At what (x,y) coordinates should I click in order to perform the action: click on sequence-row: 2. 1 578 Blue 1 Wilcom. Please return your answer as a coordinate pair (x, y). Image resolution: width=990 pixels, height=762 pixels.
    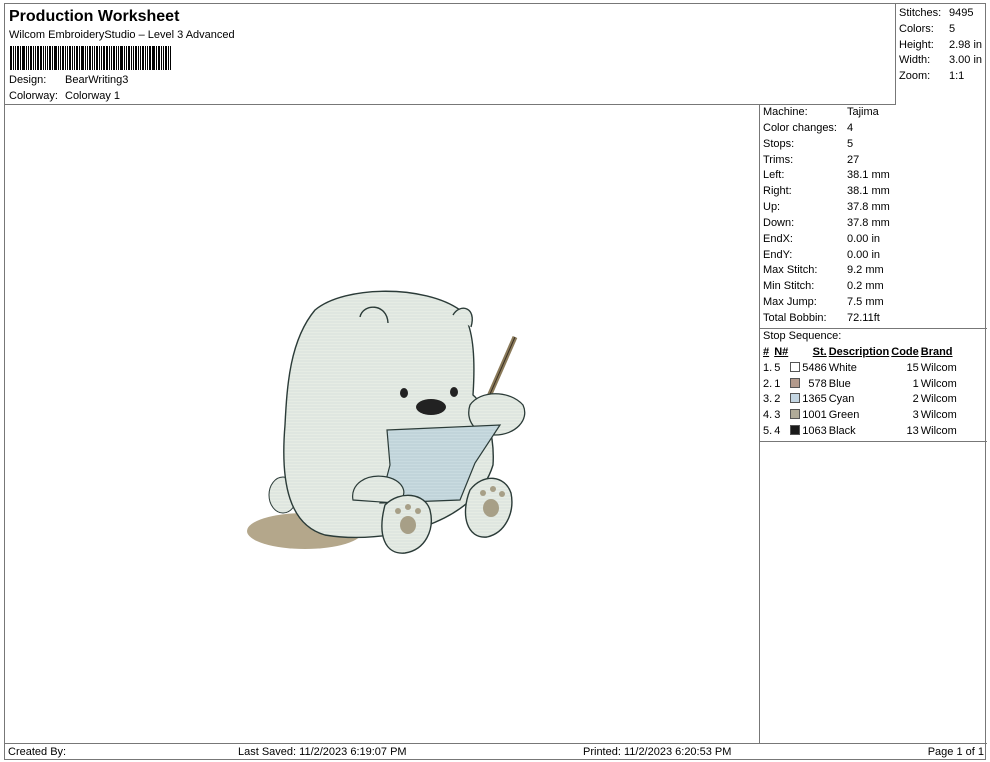
    Looking at the image, I should click on (860, 384).